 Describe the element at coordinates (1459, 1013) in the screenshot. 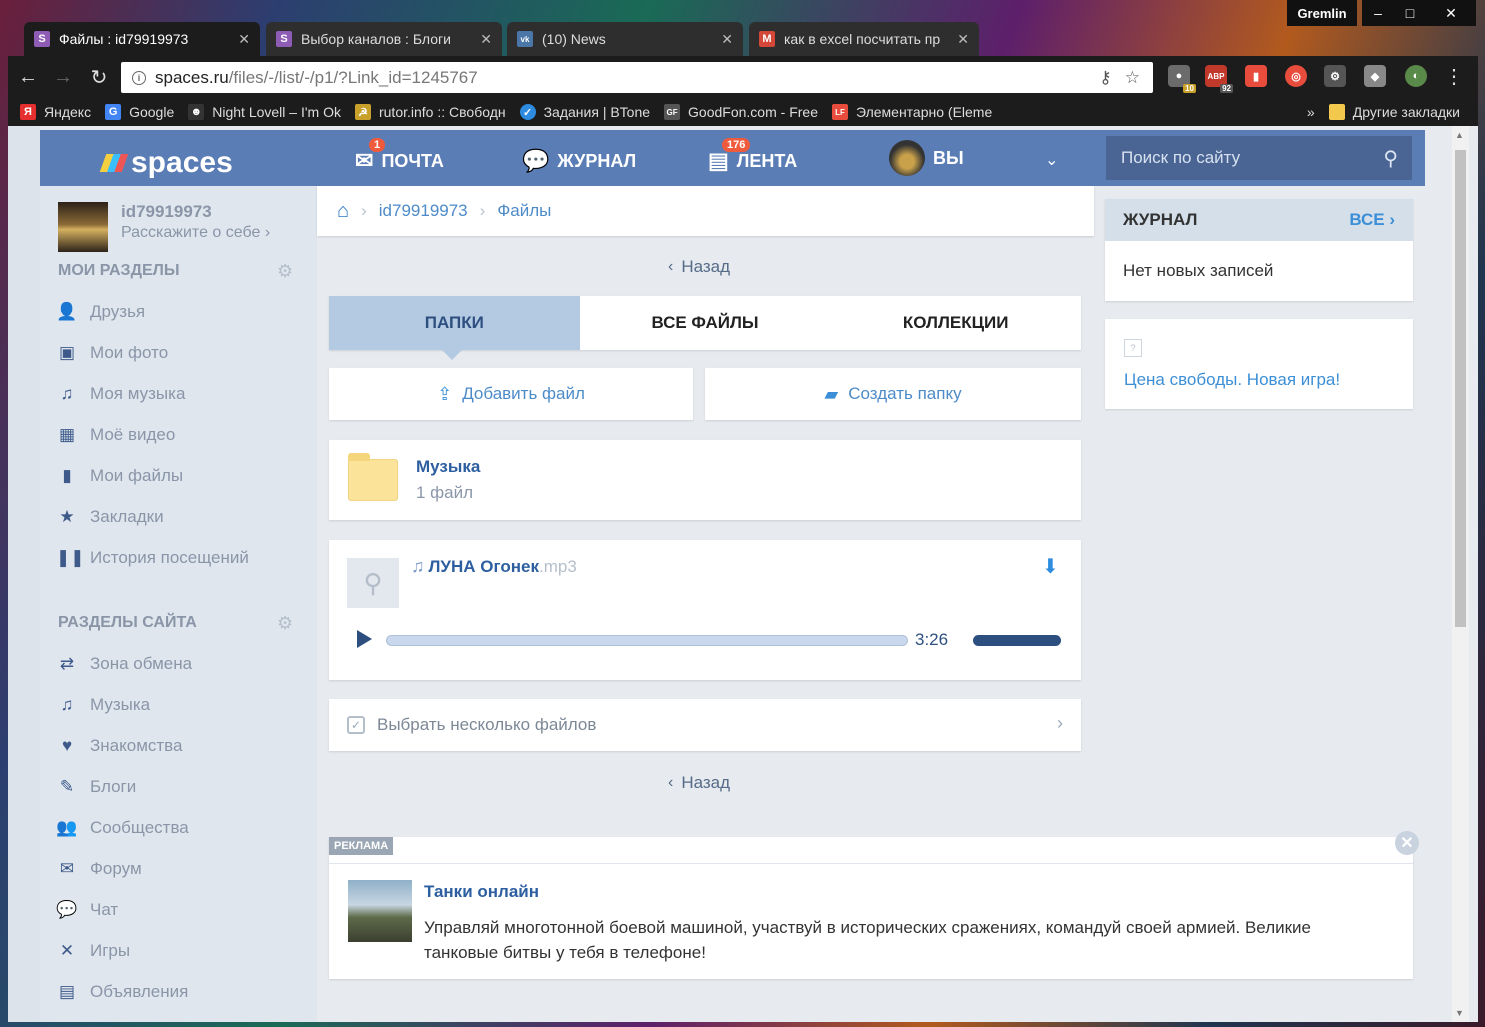

I see `scroll-down-icon: ▼` at that location.